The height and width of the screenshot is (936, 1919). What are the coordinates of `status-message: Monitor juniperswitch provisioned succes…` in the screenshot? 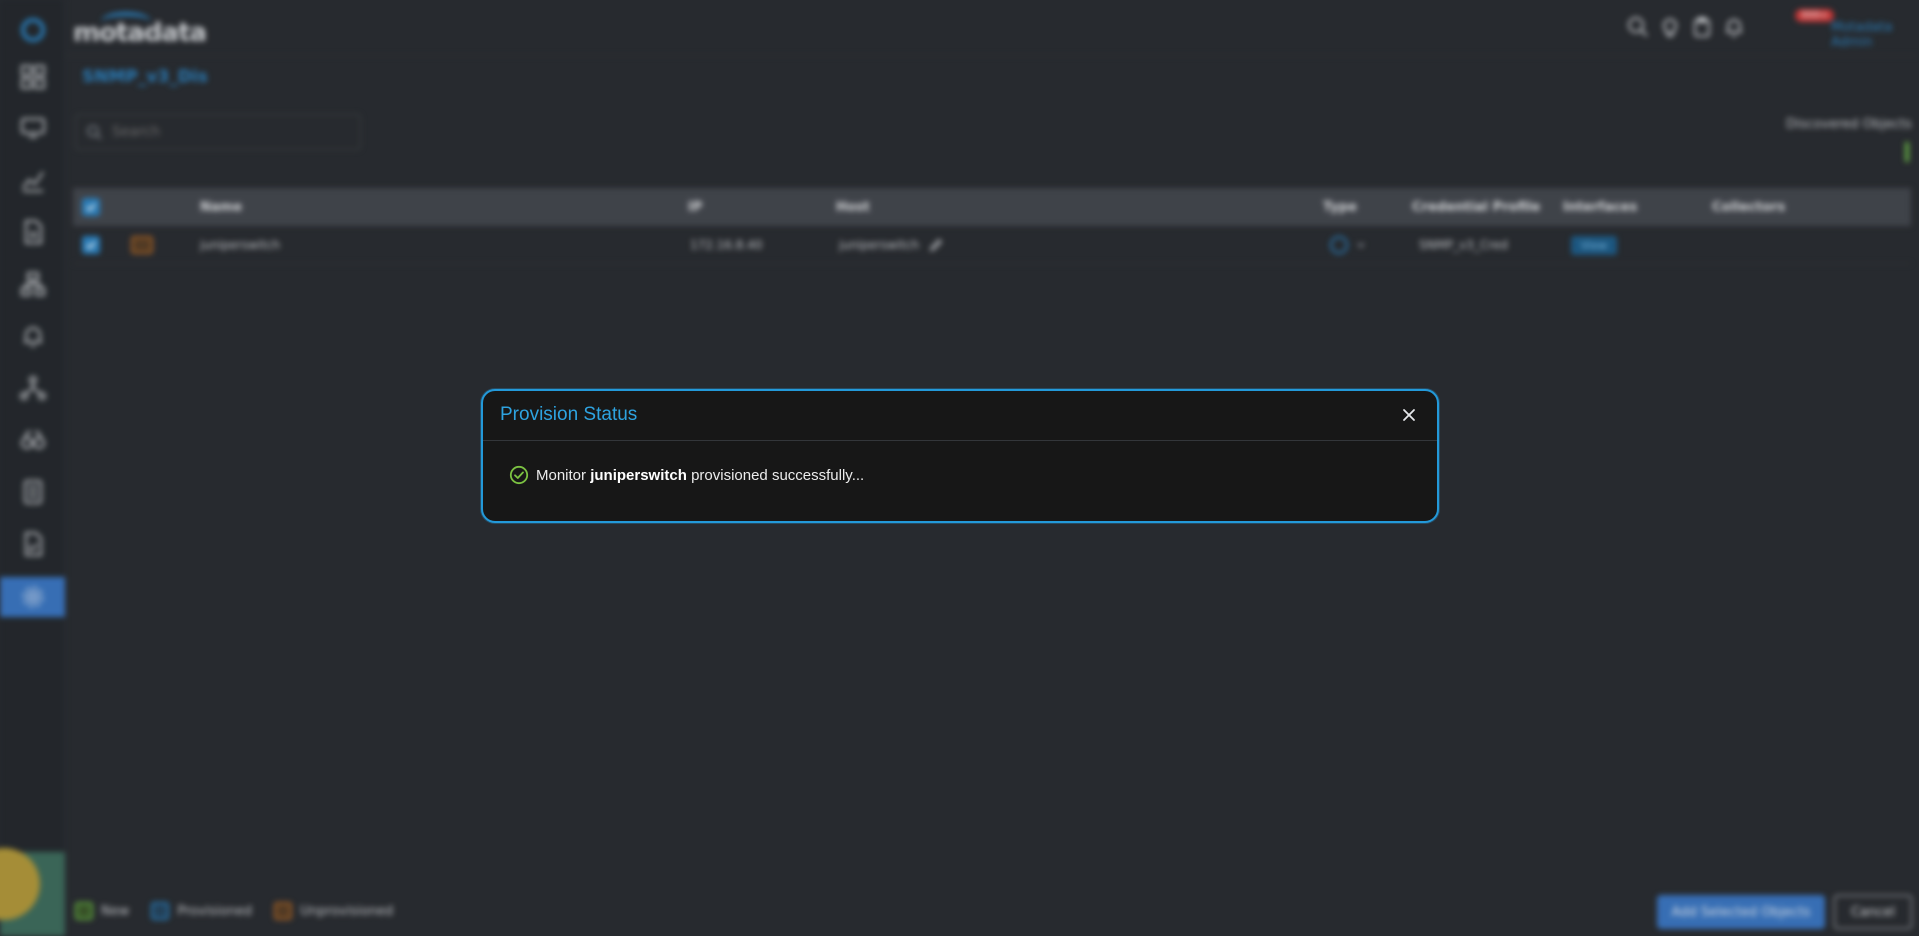 It's located at (686, 475).